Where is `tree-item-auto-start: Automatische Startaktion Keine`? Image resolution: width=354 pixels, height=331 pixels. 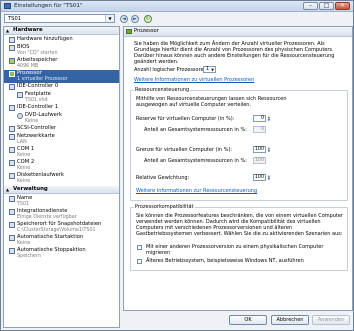
tree-item-auto-start: Automatische Startaktion Keine is located at coordinates (61, 240).